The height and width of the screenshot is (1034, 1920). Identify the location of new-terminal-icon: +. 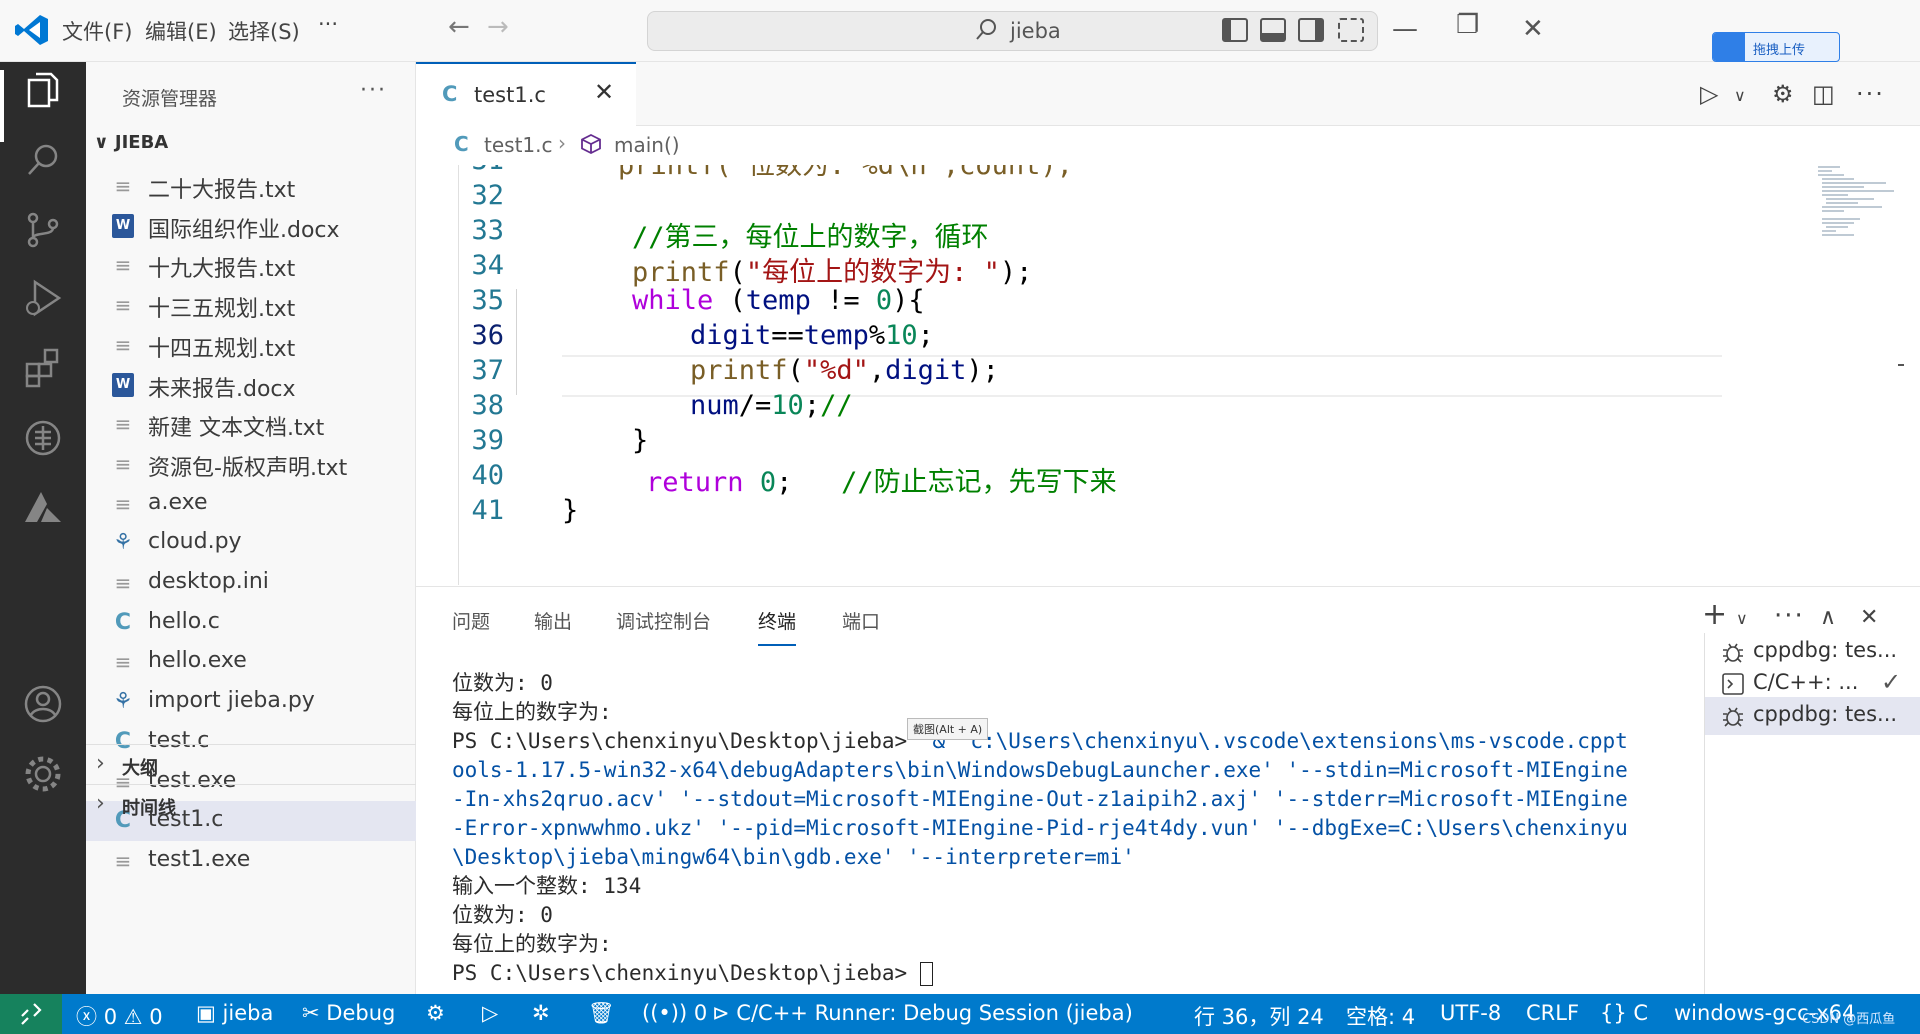
(1714, 614).